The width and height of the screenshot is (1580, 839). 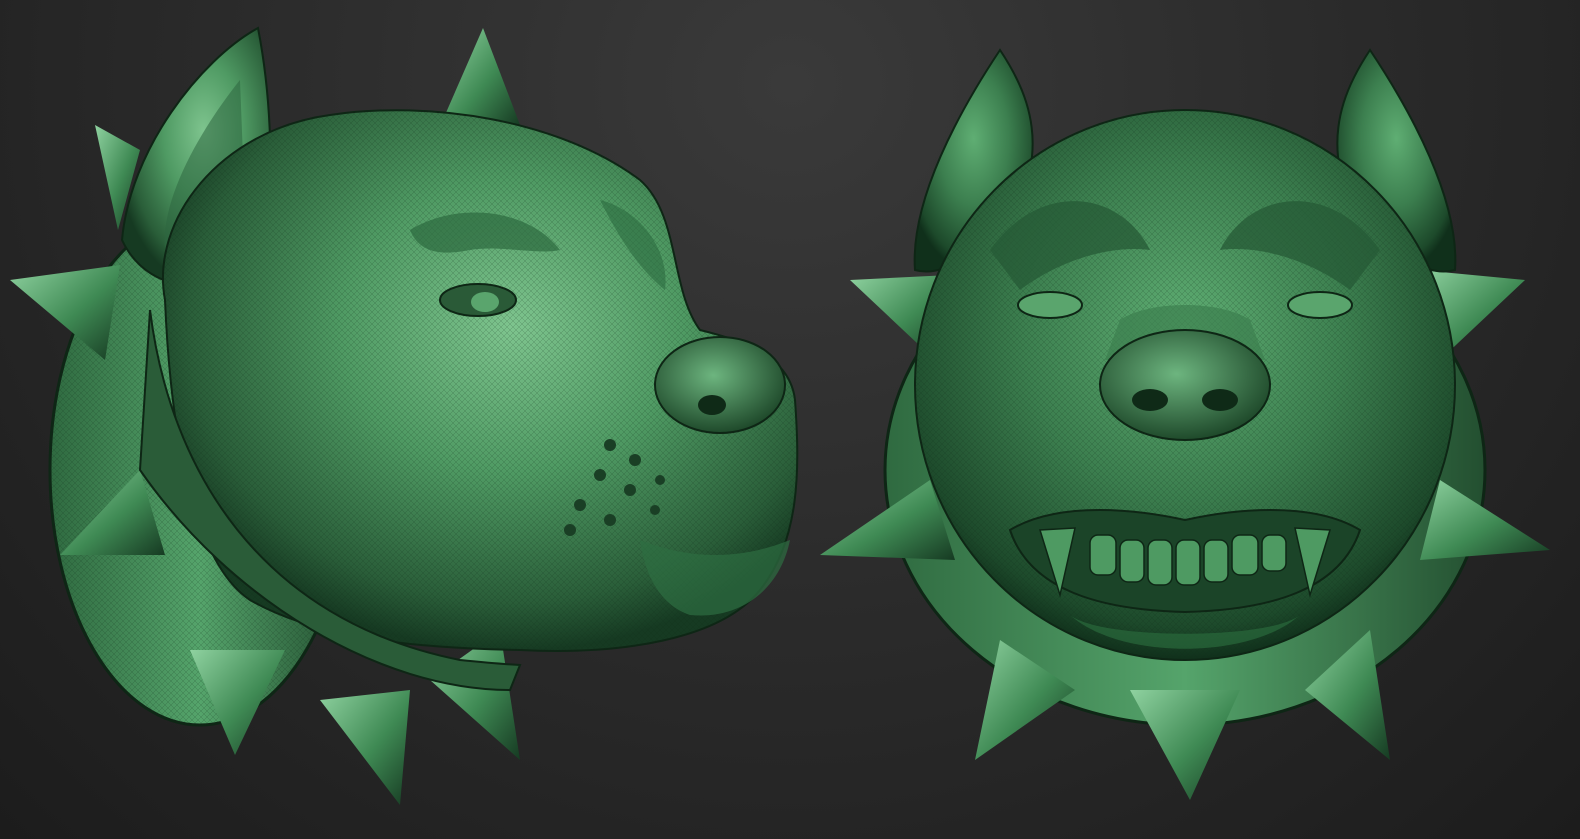 What do you see at coordinates (1320, 305) in the screenshot?
I see `eye-right` at bounding box center [1320, 305].